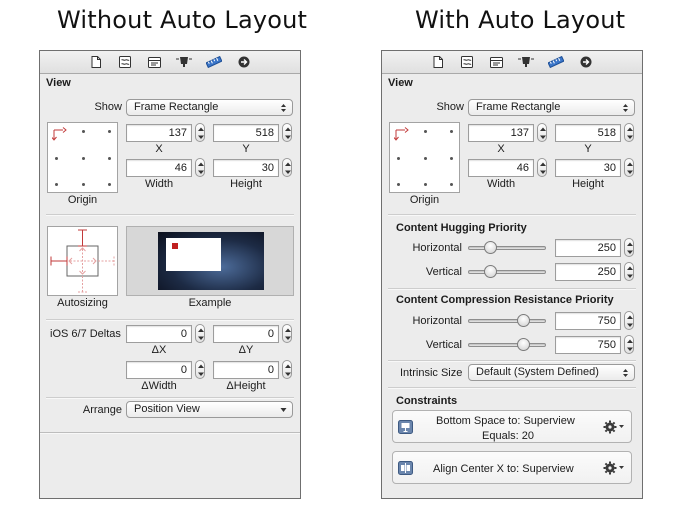 This screenshot has height=521, width=689. Describe the element at coordinates (629, 247) in the screenshot. I see `hugging-horizontal-stepper` at that location.